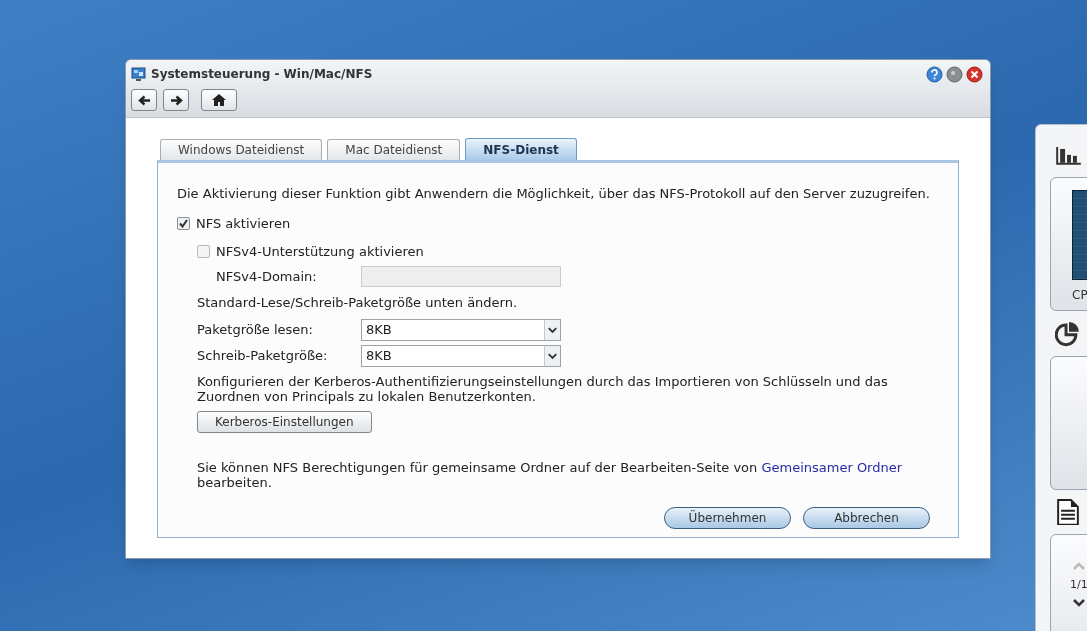  What do you see at coordinates (866, 518) in the screenshot?
I see `cancel-button: Abbrechen` at bounding box center [866, 518].